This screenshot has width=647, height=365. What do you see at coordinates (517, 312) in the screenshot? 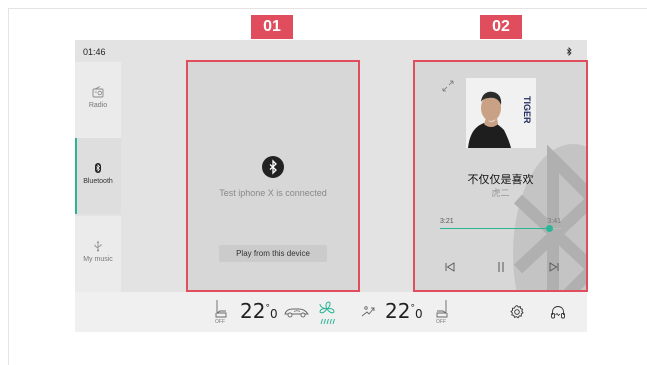
I see `settings-gear-icon` at bounding box center [517, 312].